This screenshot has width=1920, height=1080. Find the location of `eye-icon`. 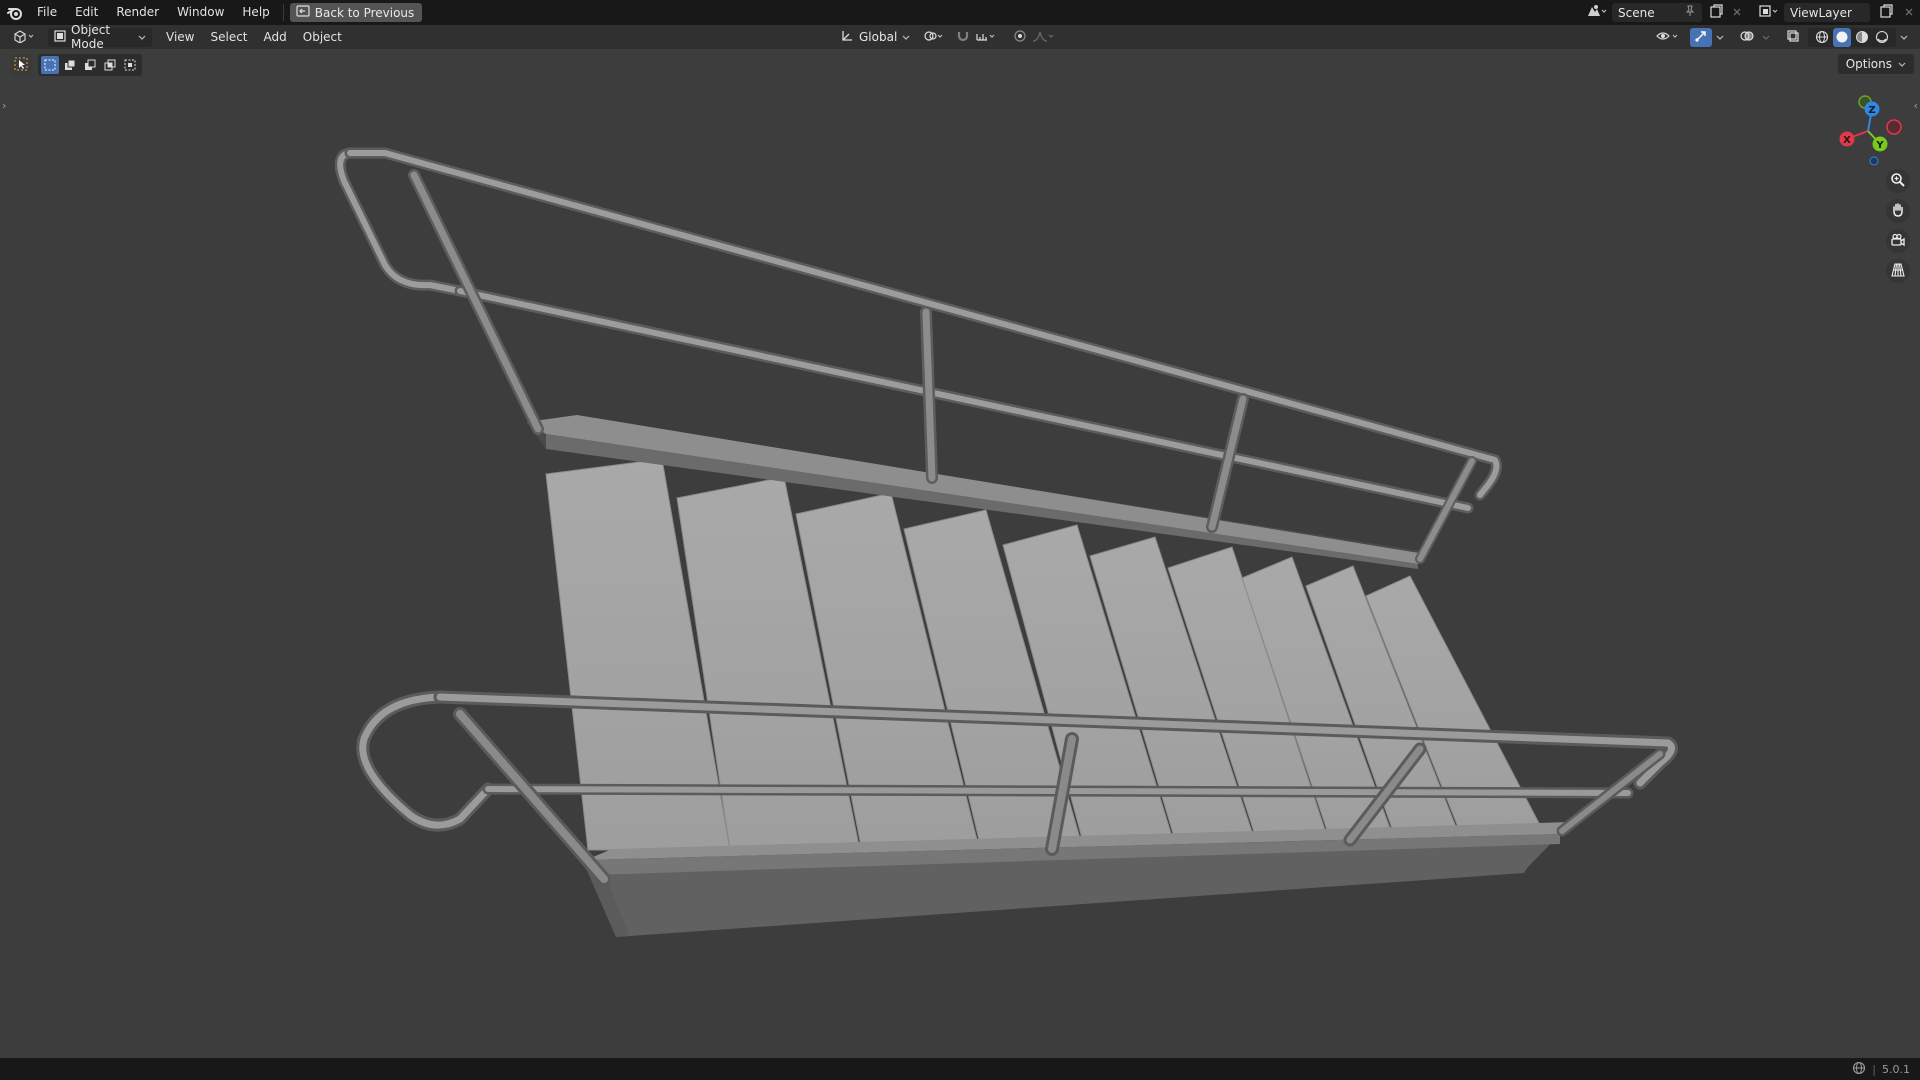

eye-icon is located at coordinates (1669, 37).